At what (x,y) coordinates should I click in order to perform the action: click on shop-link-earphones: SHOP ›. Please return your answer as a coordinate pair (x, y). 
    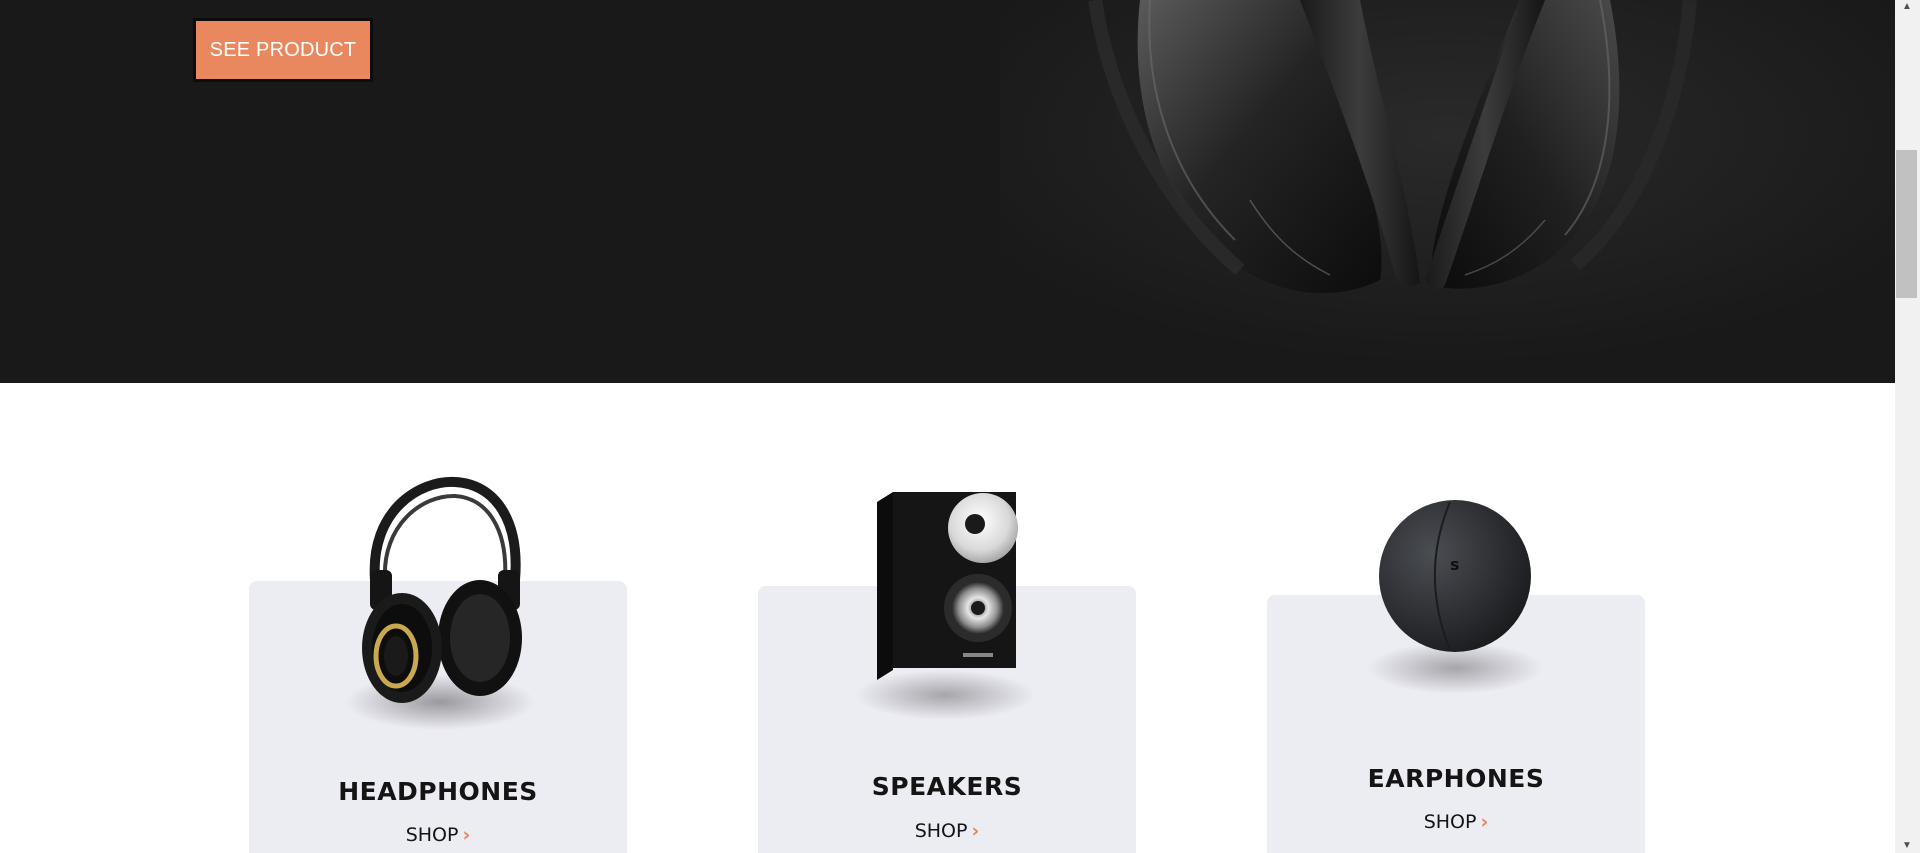
    Looking at the image, I should click on (1456, 822).